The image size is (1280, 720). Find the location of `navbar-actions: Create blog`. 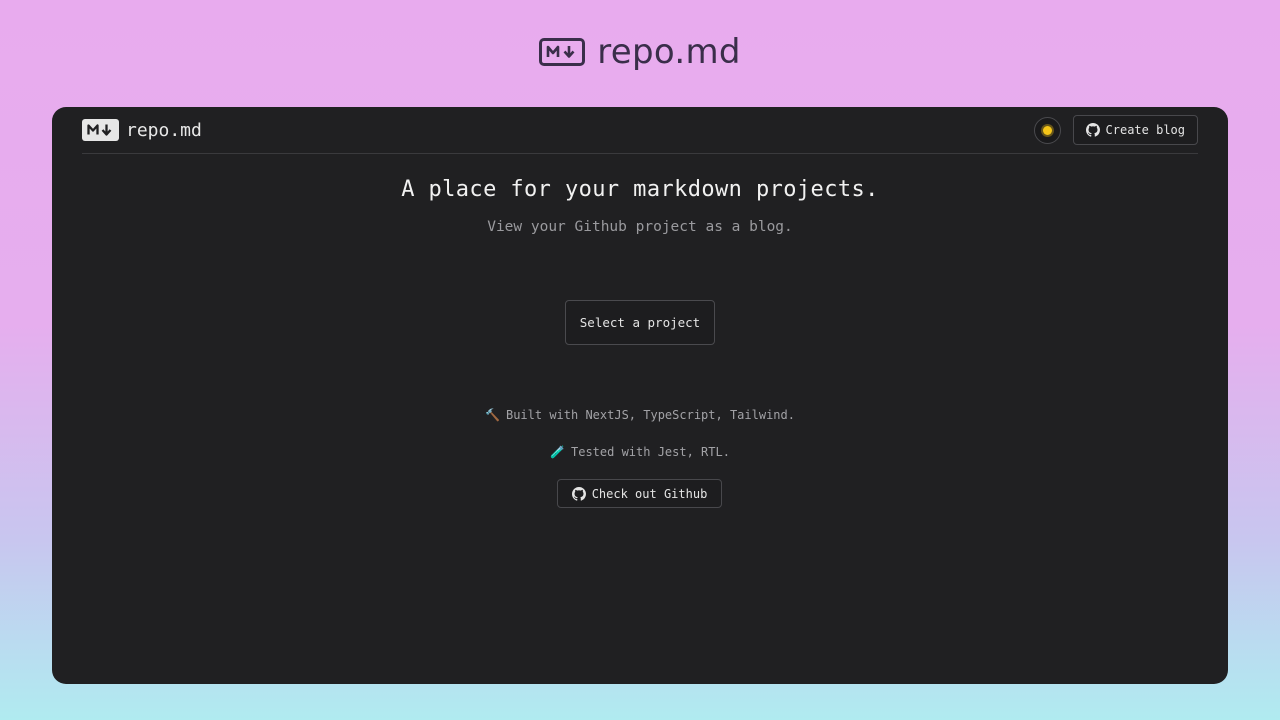

navbar-actions: Create blog is located at coordinates (1115, 130).